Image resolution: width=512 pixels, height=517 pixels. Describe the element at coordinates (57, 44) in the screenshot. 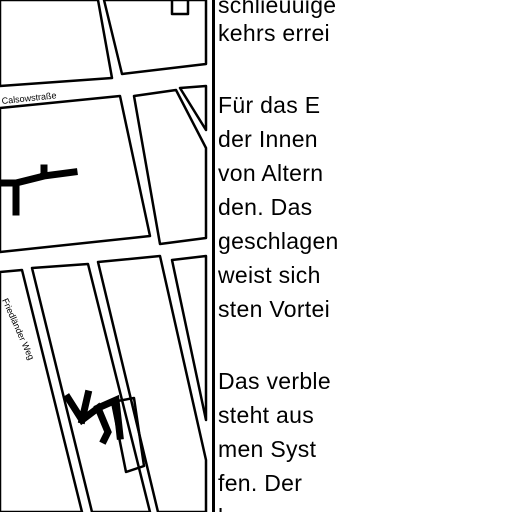

I see `block-top-left` at that location.